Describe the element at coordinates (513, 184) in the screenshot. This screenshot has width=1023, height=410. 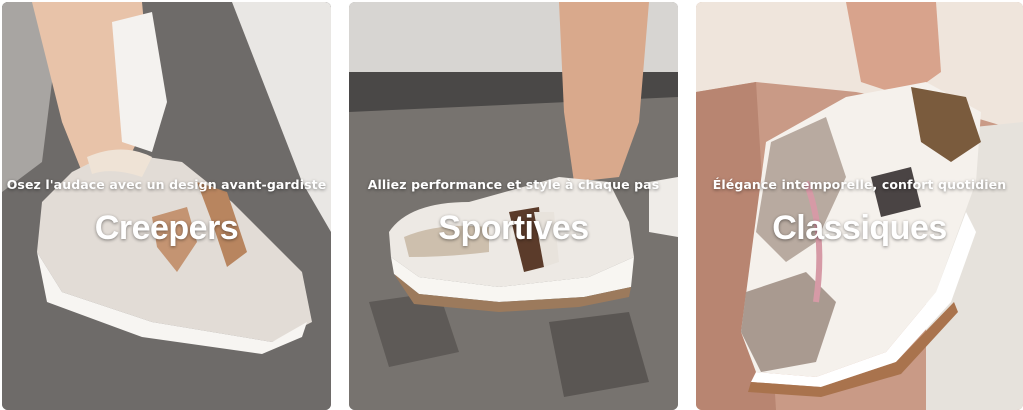
I see `card-tagline: Alliez performance et style à chaque pas` at that location.